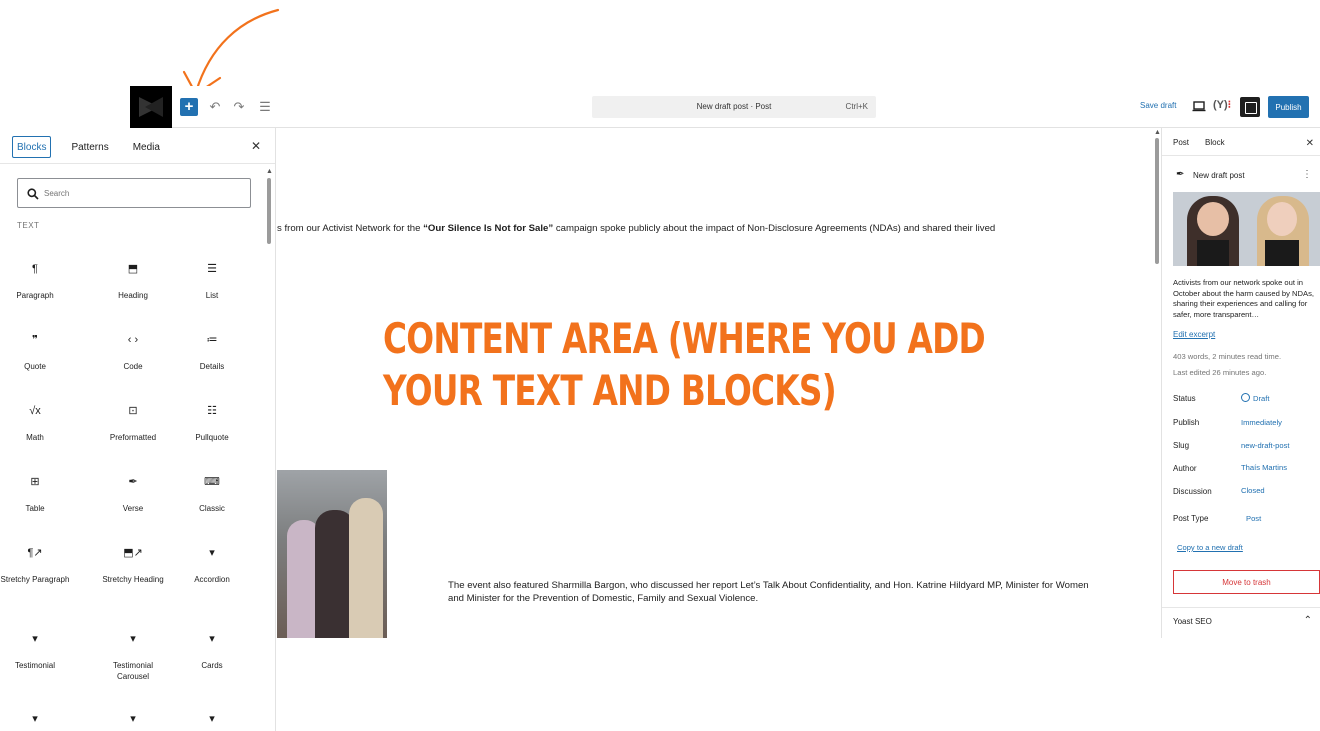 The height and width of the screenshot is (731, 1320). Describe the element at coordinates (1158, 105) in the screenshot. I see `save-draft-button: Save draft` at that location.